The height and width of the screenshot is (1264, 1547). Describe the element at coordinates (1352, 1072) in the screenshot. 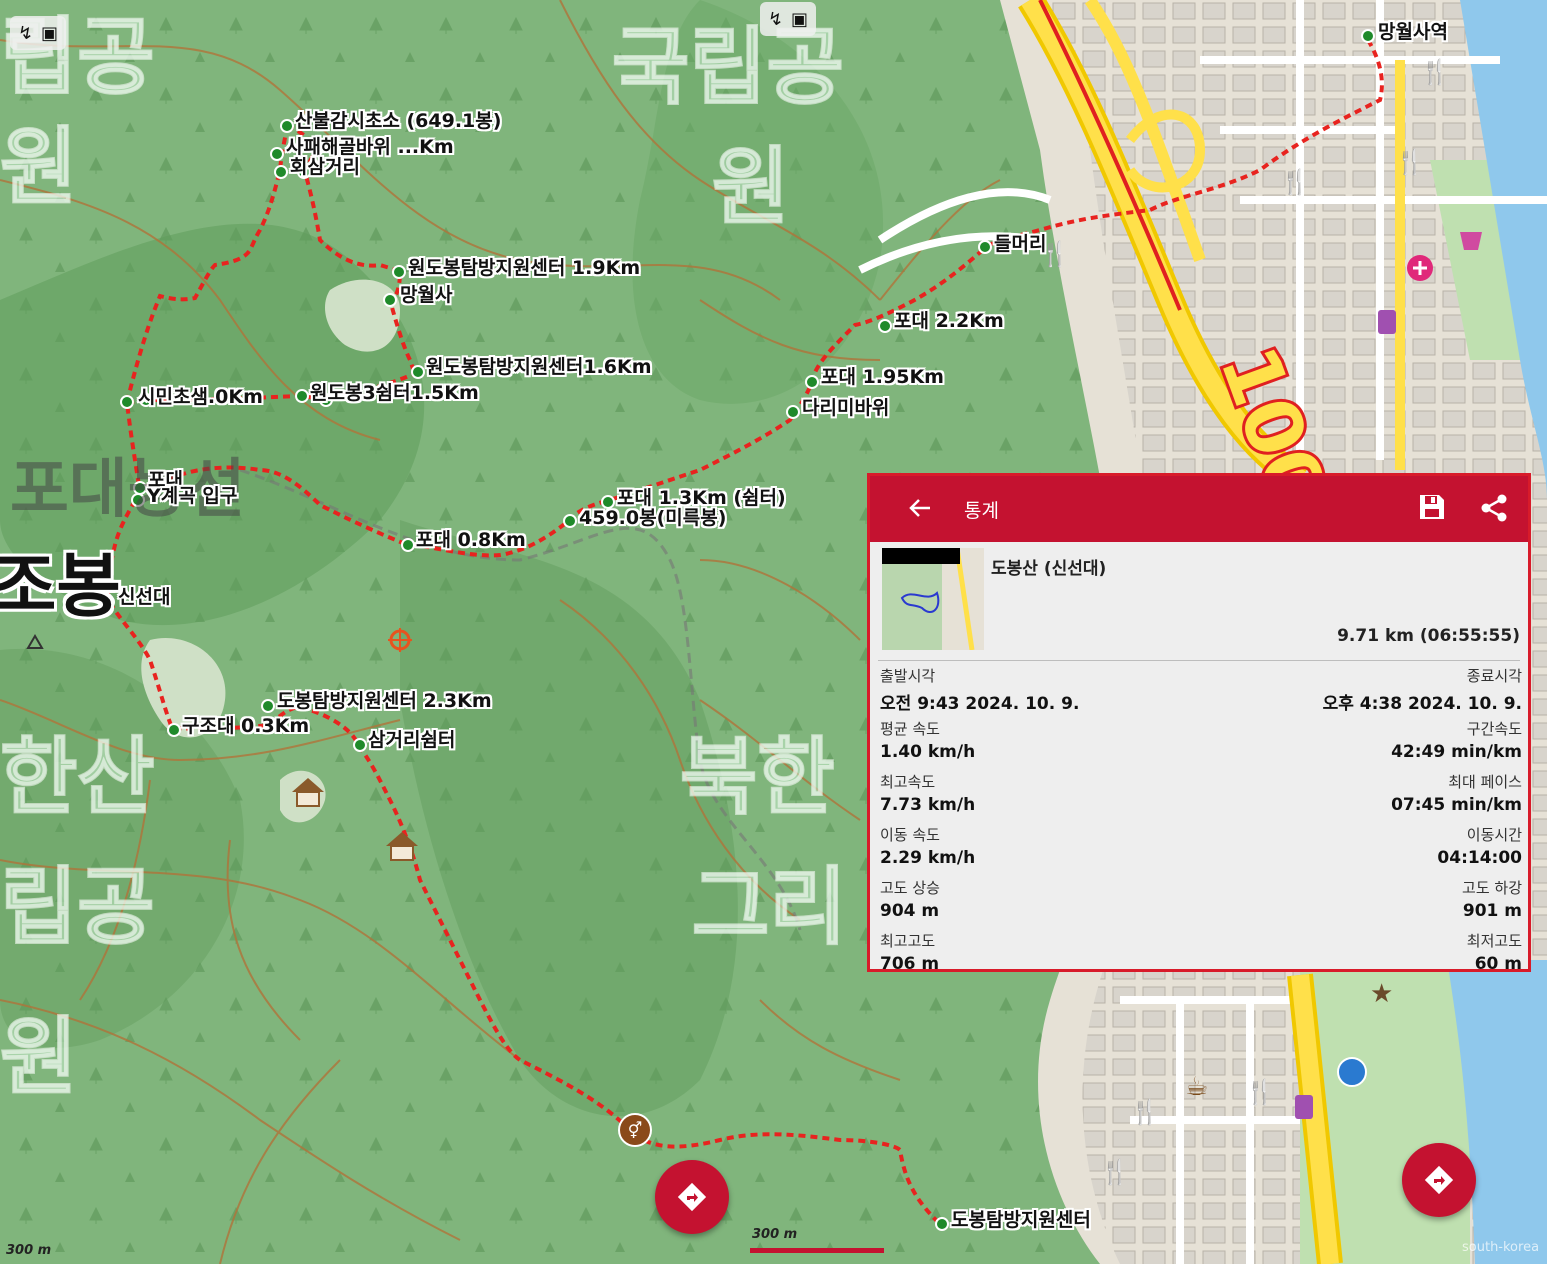

I see `subway-icon` at that location.